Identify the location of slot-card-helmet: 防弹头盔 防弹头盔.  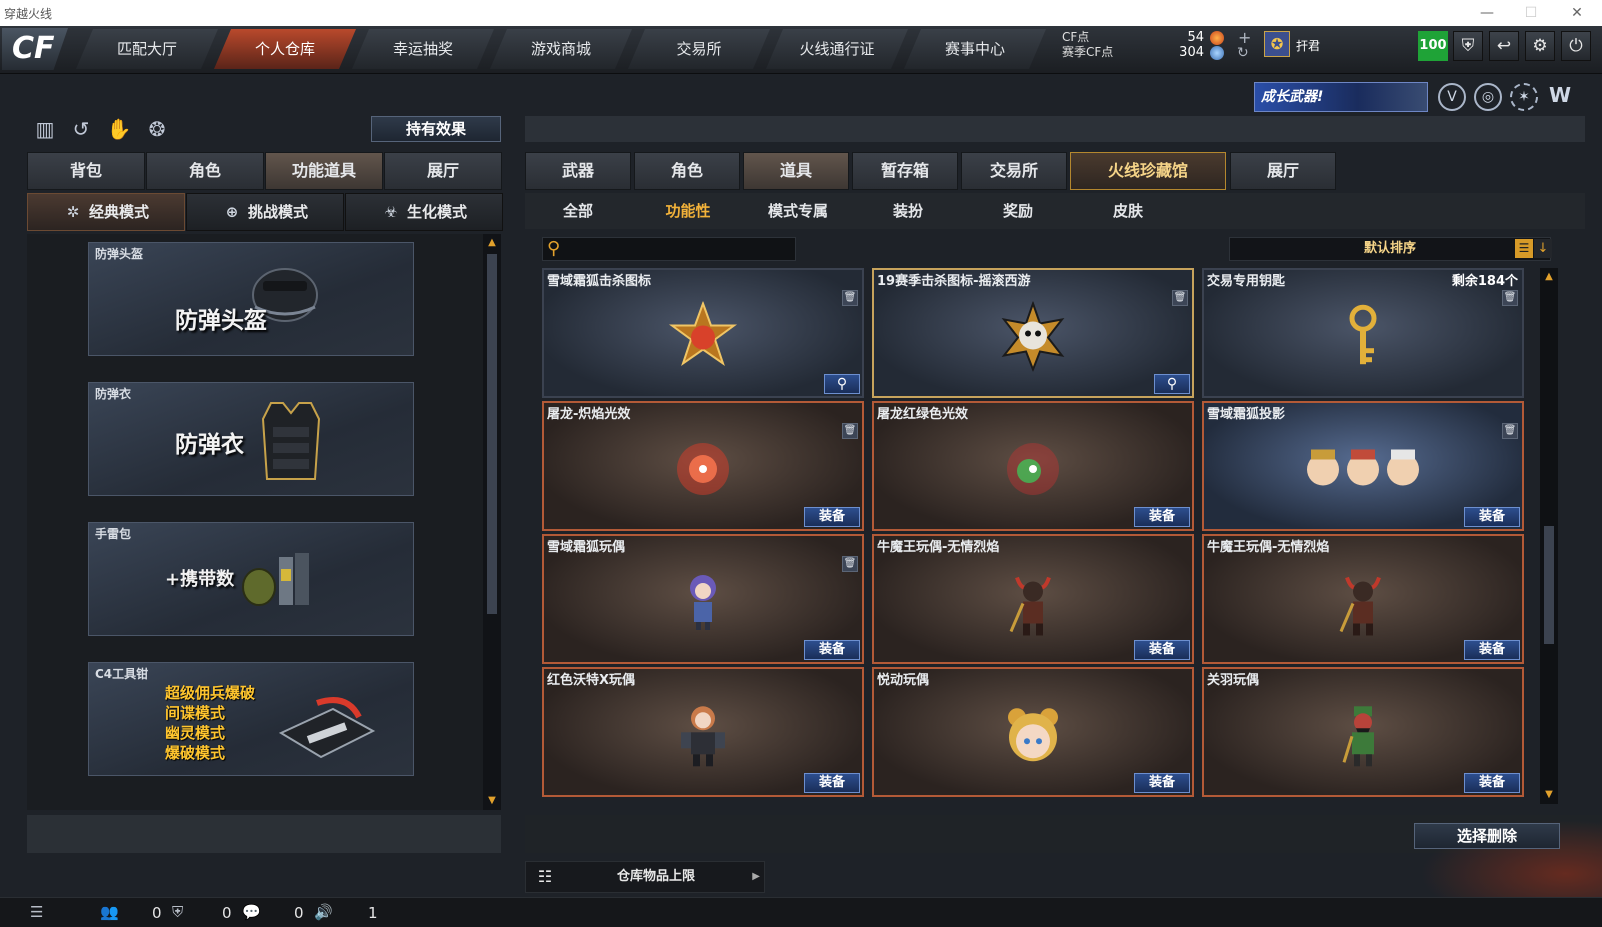
(251, 299).